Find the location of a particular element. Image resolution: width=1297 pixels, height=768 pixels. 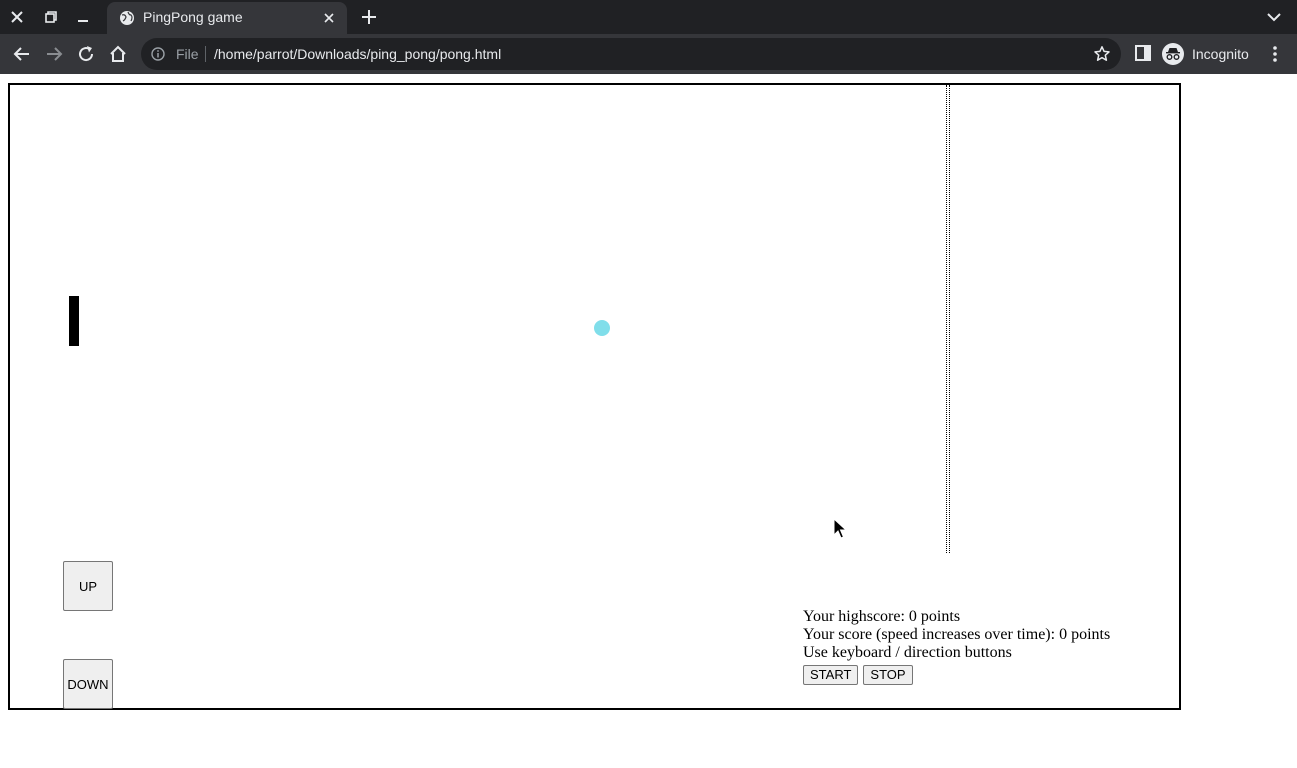

new-tab-icon is located at coordinates (369, 17).